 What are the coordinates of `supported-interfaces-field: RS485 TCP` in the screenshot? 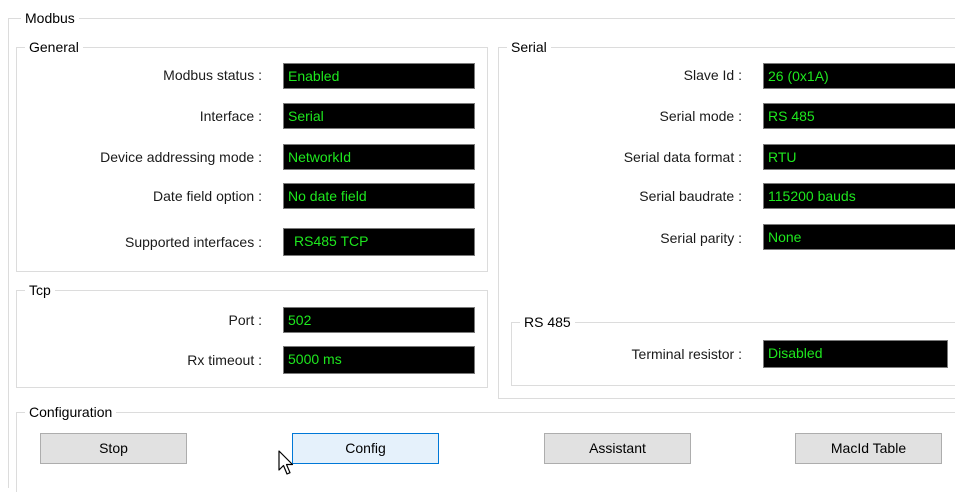 It's located at (379, 242).